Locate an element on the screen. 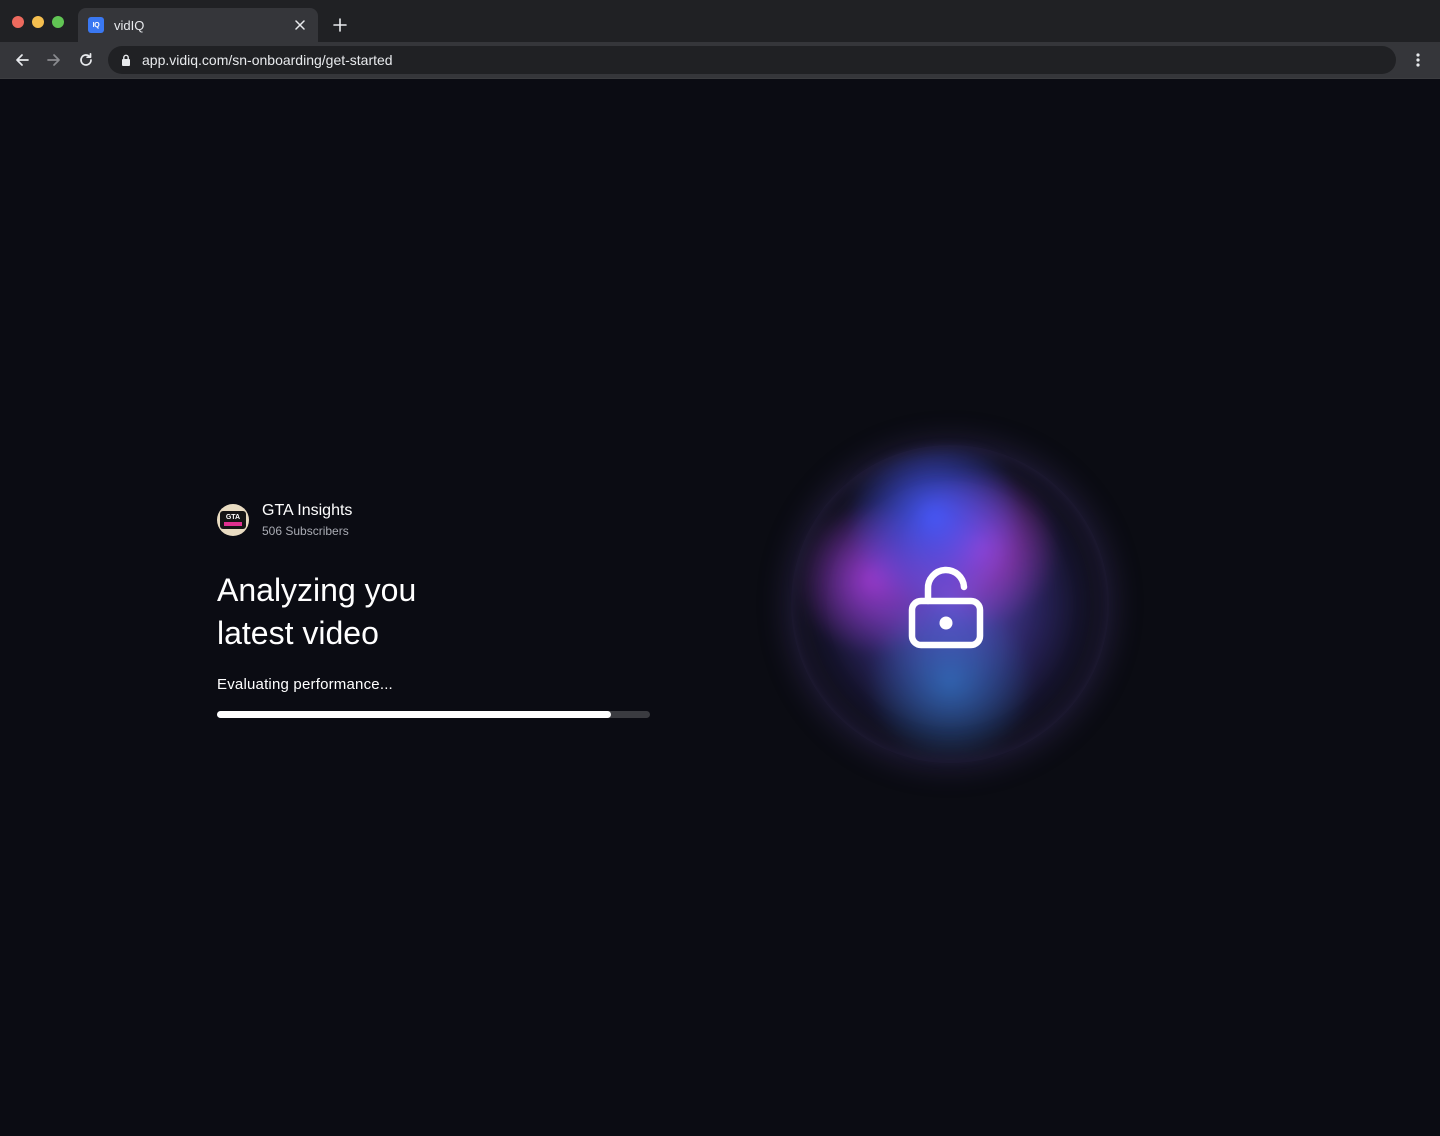  browser-tab: IQ vidIQ is located at coordinates (198, 25).